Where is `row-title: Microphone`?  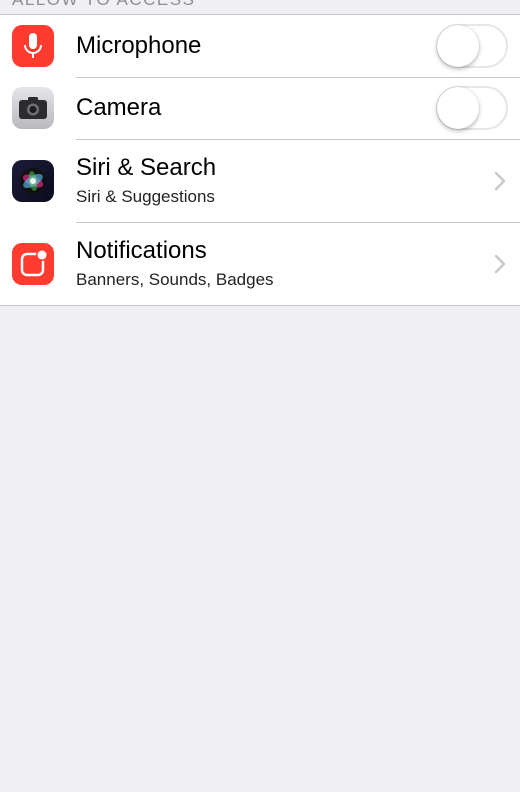 row-title: Microphone is located at coordinates (139, 45).